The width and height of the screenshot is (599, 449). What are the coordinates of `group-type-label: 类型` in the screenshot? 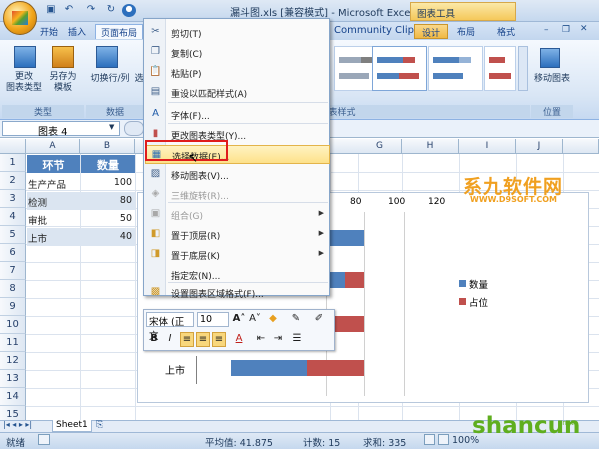 It's located at (43, 111).